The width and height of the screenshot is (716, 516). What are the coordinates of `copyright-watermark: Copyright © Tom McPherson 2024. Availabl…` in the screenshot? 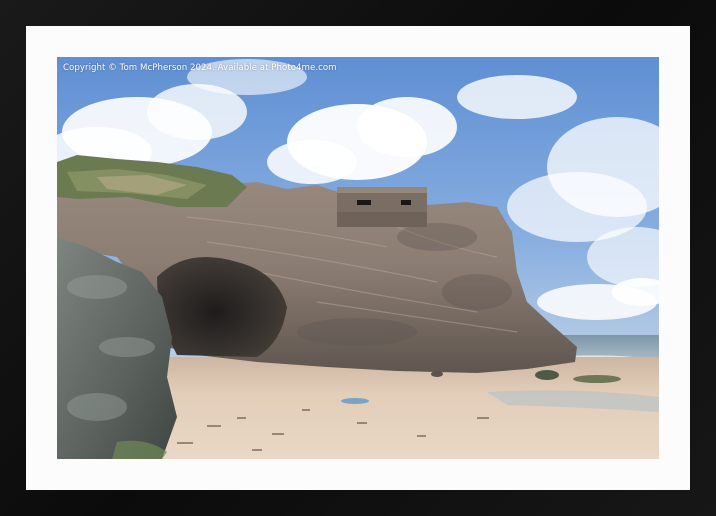 It's located at (200, 68).